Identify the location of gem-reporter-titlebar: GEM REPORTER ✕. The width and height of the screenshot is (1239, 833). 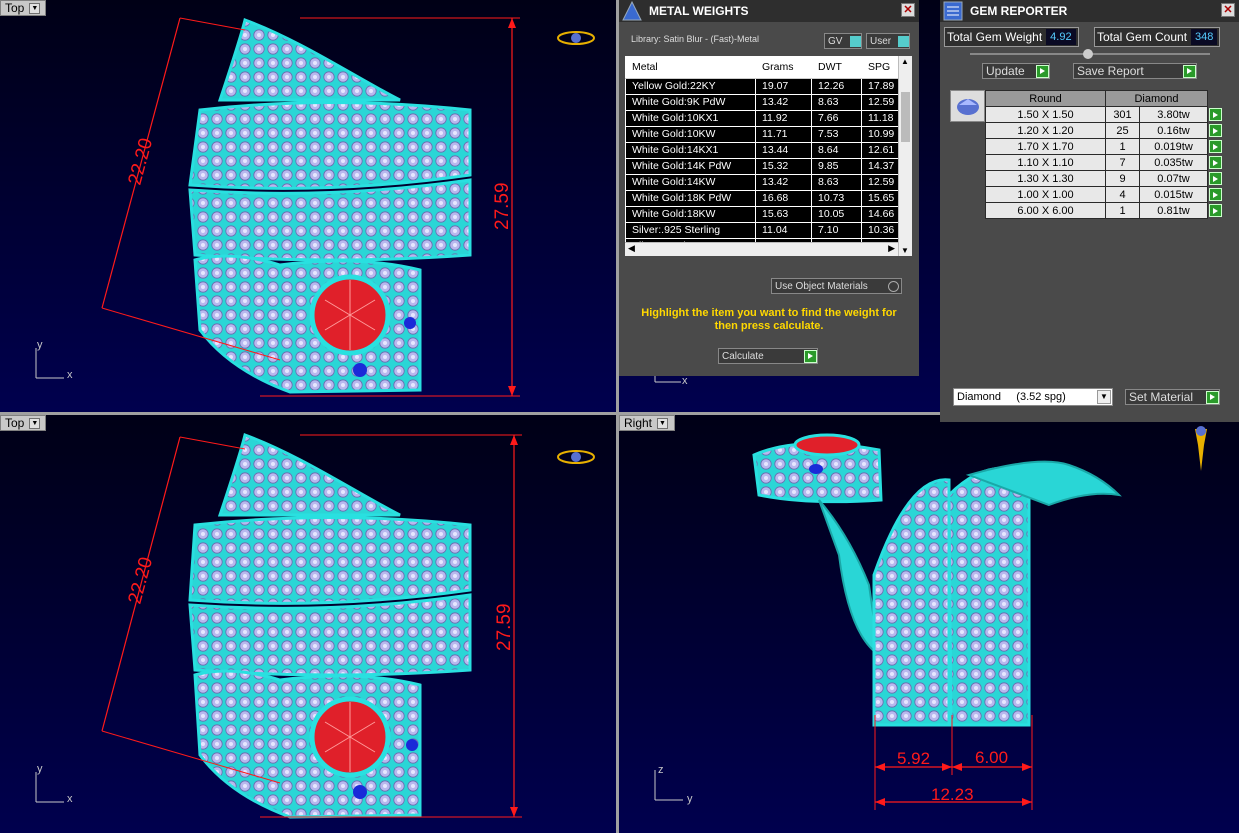
(1089, 11).